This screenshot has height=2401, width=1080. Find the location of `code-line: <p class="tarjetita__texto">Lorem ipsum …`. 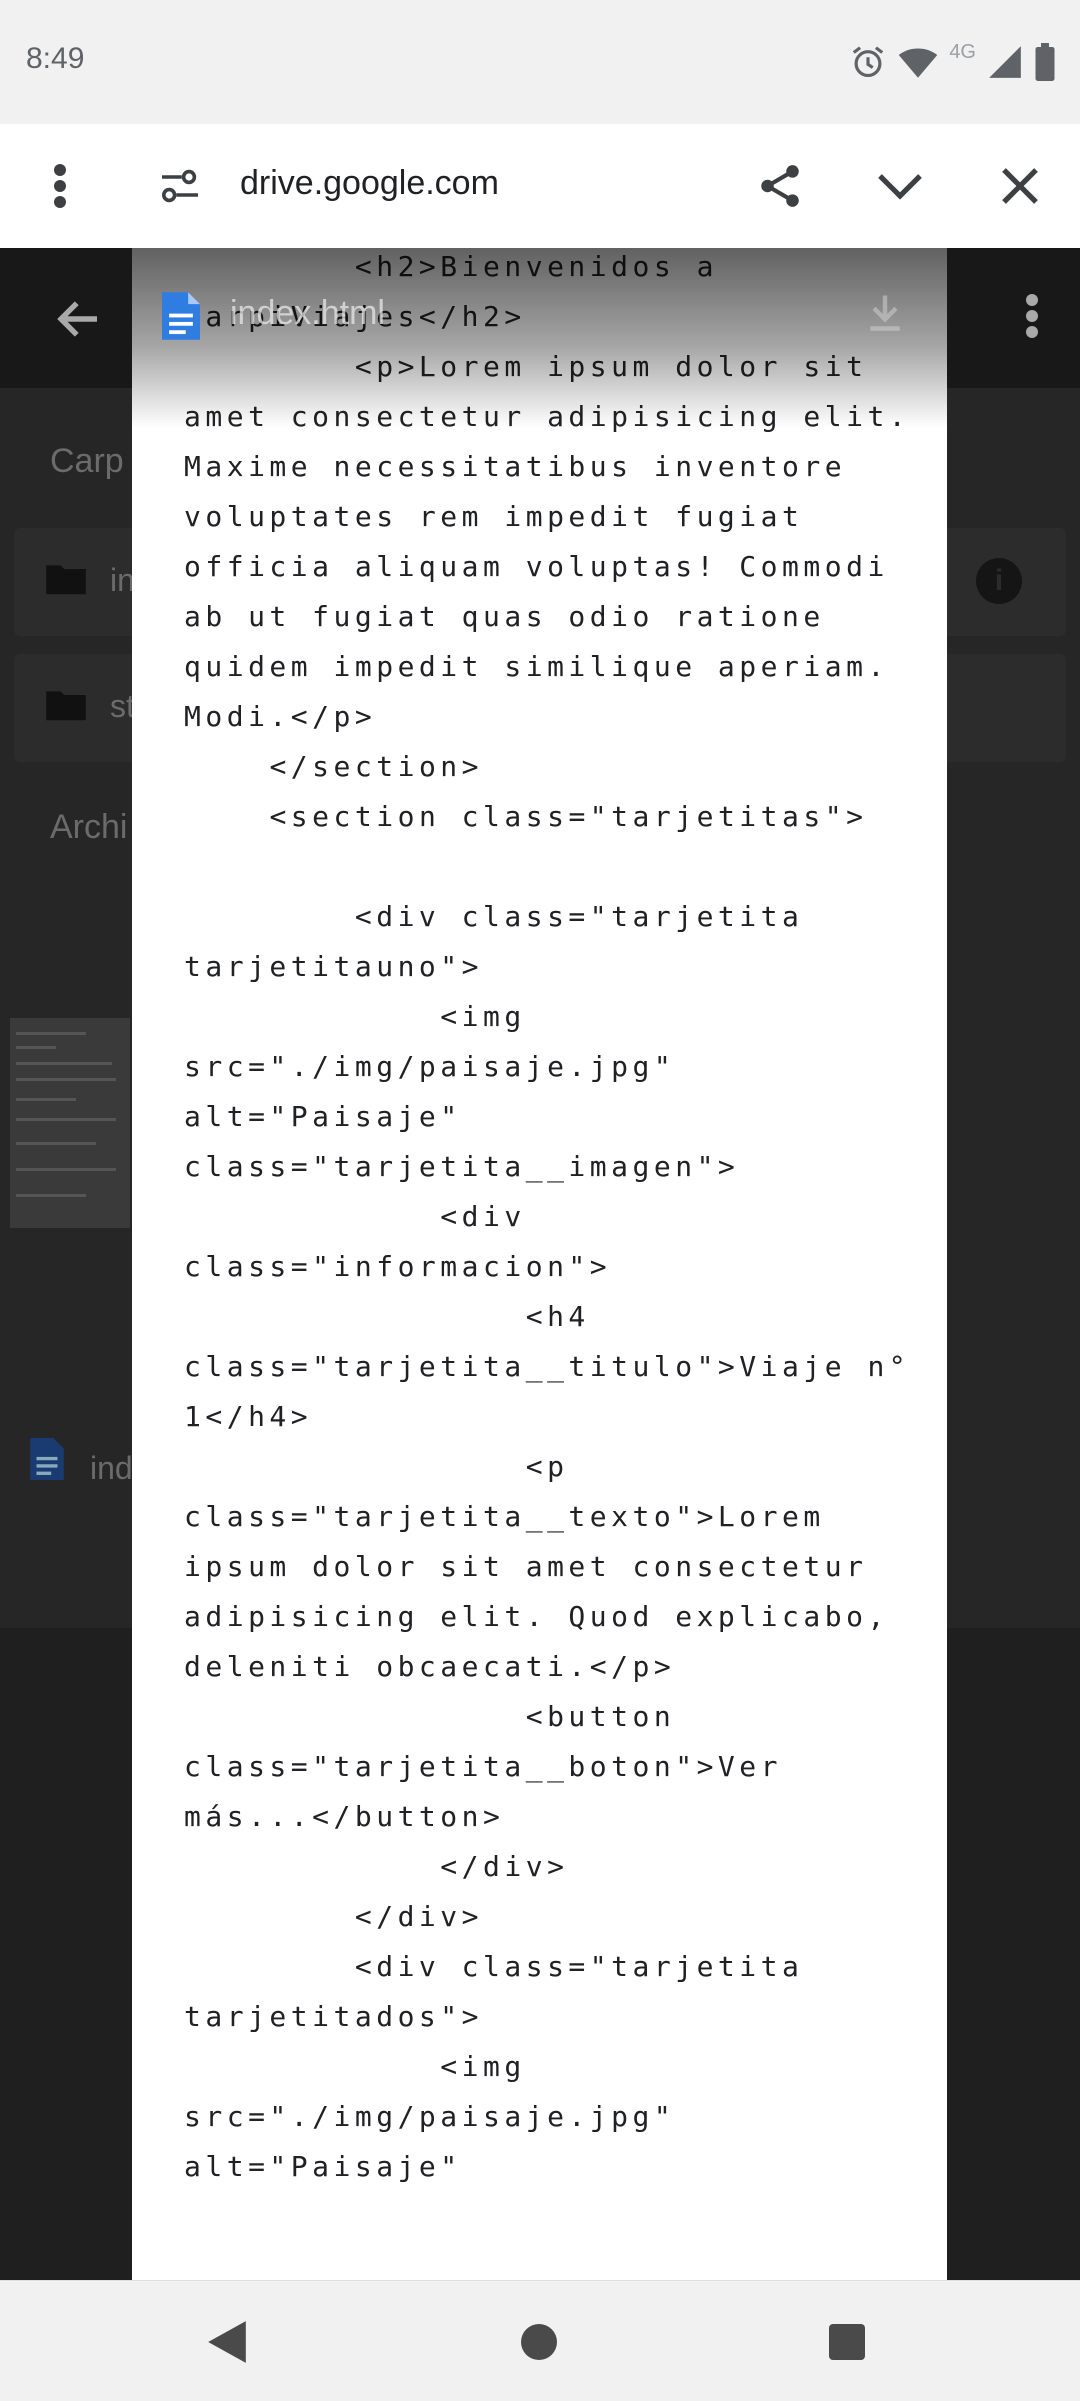

code-line: <p class="tarjetita__texto">Lorem ipsum … is located at coordinates (547, 1566).